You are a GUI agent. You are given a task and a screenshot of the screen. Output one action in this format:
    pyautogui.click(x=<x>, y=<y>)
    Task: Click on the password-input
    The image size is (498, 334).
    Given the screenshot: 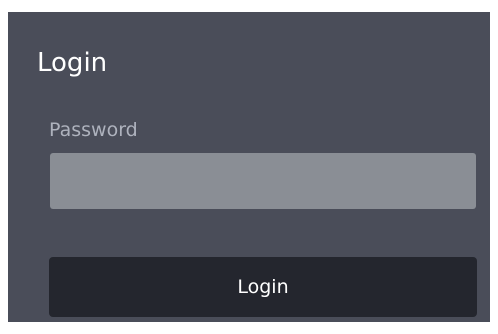 What is the action you would take?
    pyautogui.click(x=263, y=181)
    